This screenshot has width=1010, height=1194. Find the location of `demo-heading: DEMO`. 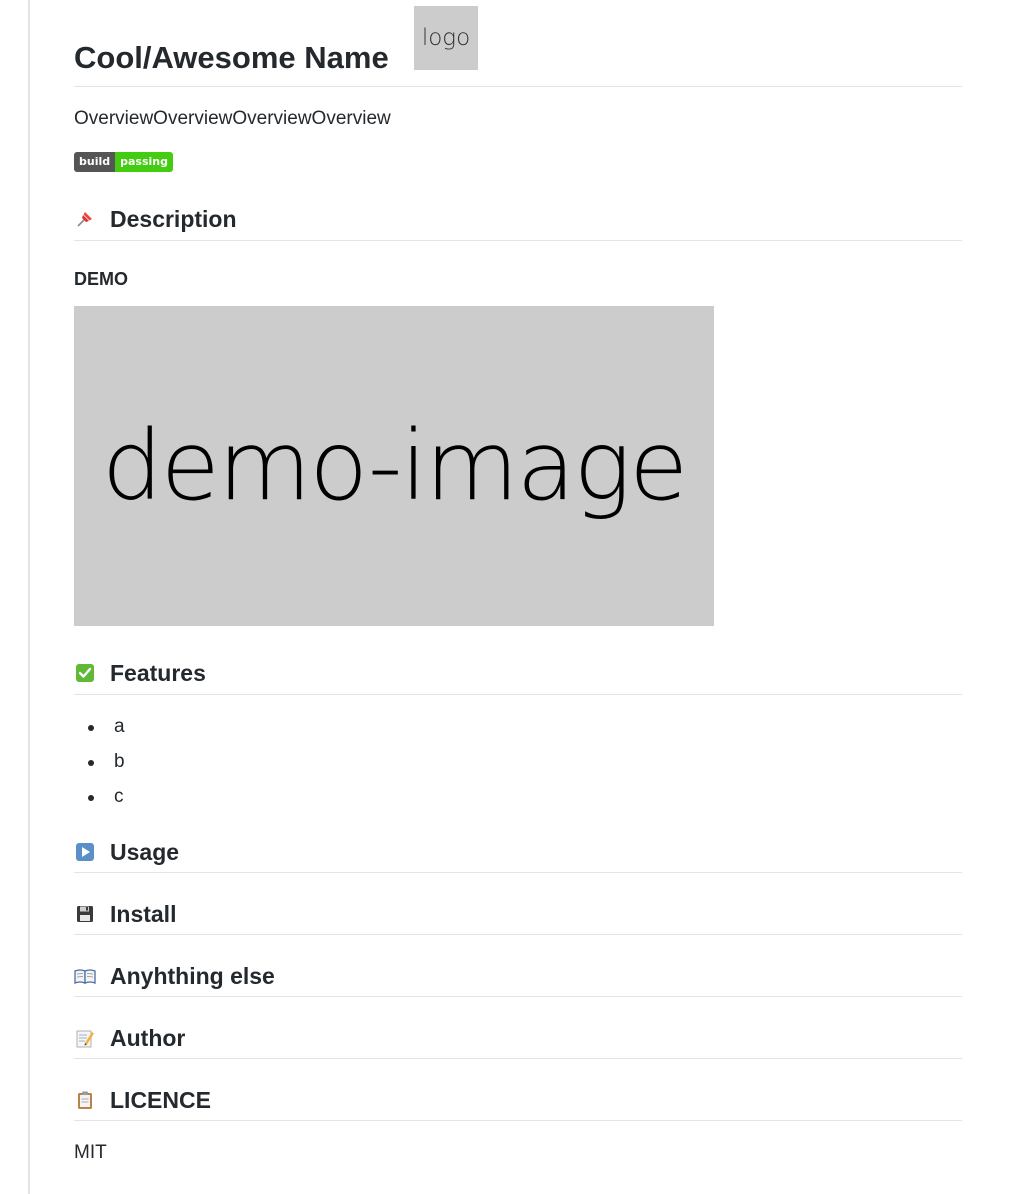

demo-heading: DEMO is located at coordinates (101, 279).